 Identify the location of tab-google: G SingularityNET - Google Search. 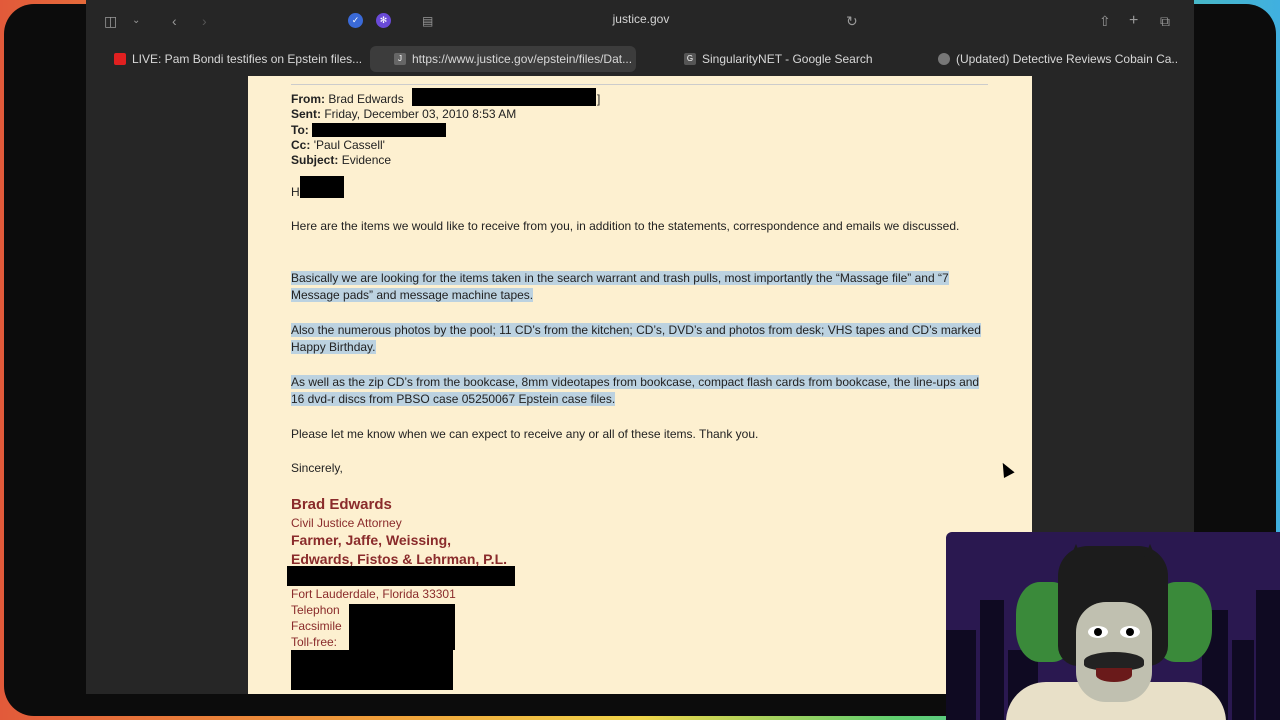
(794, 59).